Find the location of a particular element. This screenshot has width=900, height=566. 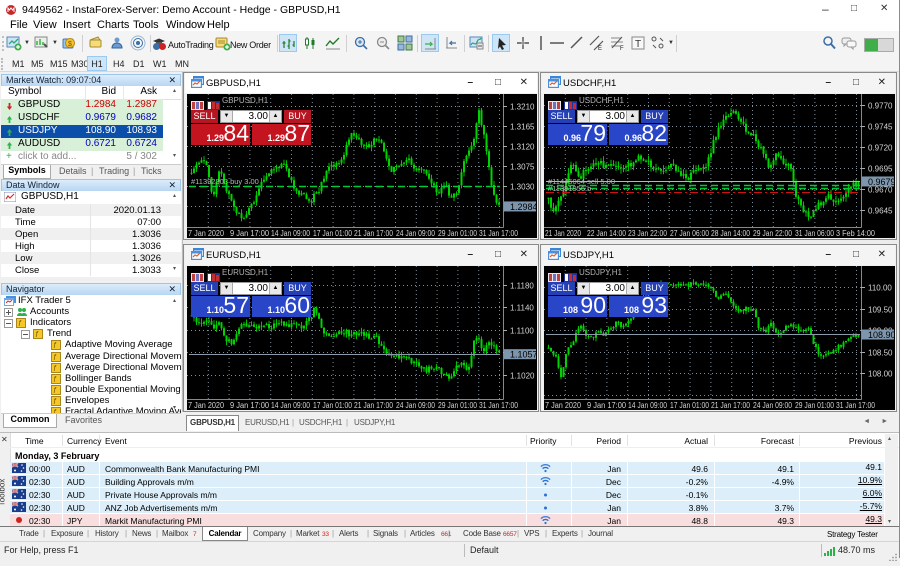

svg-text: 1.3165 is located at coordinates (522, 127).